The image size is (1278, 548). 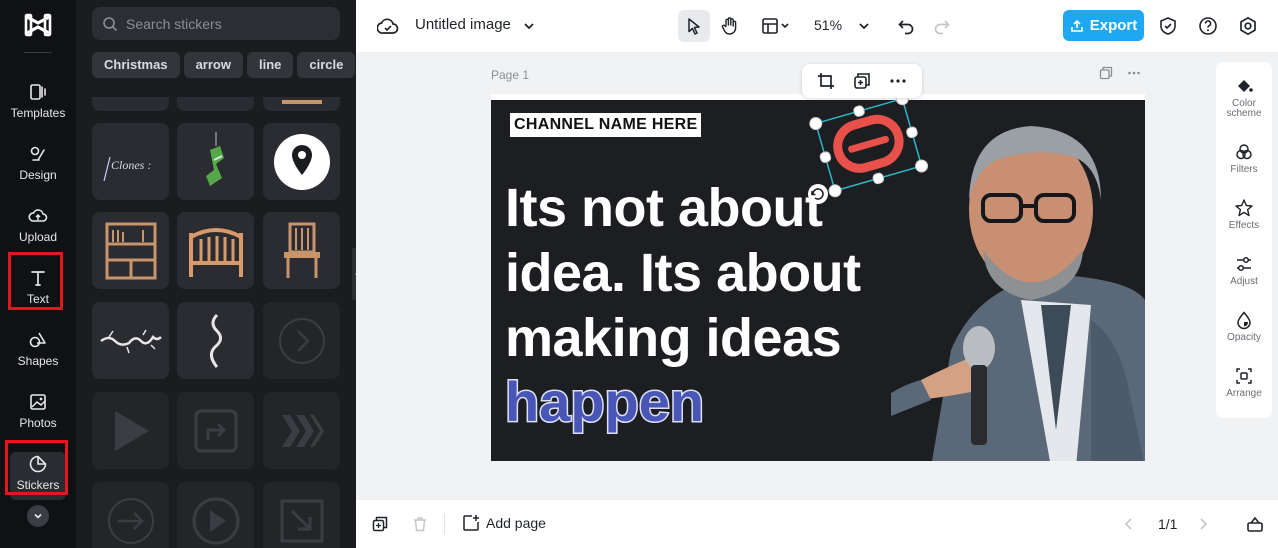 What do you see at coordinates (1129, 524) in the screenshot?
I see `prev-page-icon` at bounding box center [1129, 524].